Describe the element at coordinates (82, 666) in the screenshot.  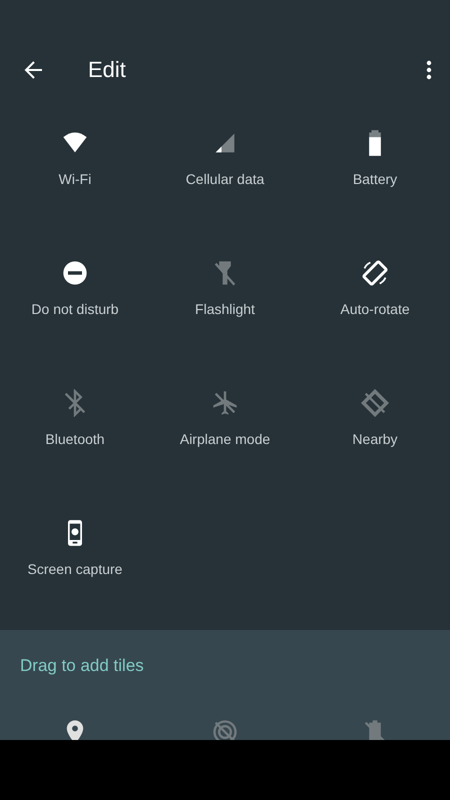
I see `section-heading: Drag to add tiles` at that location.